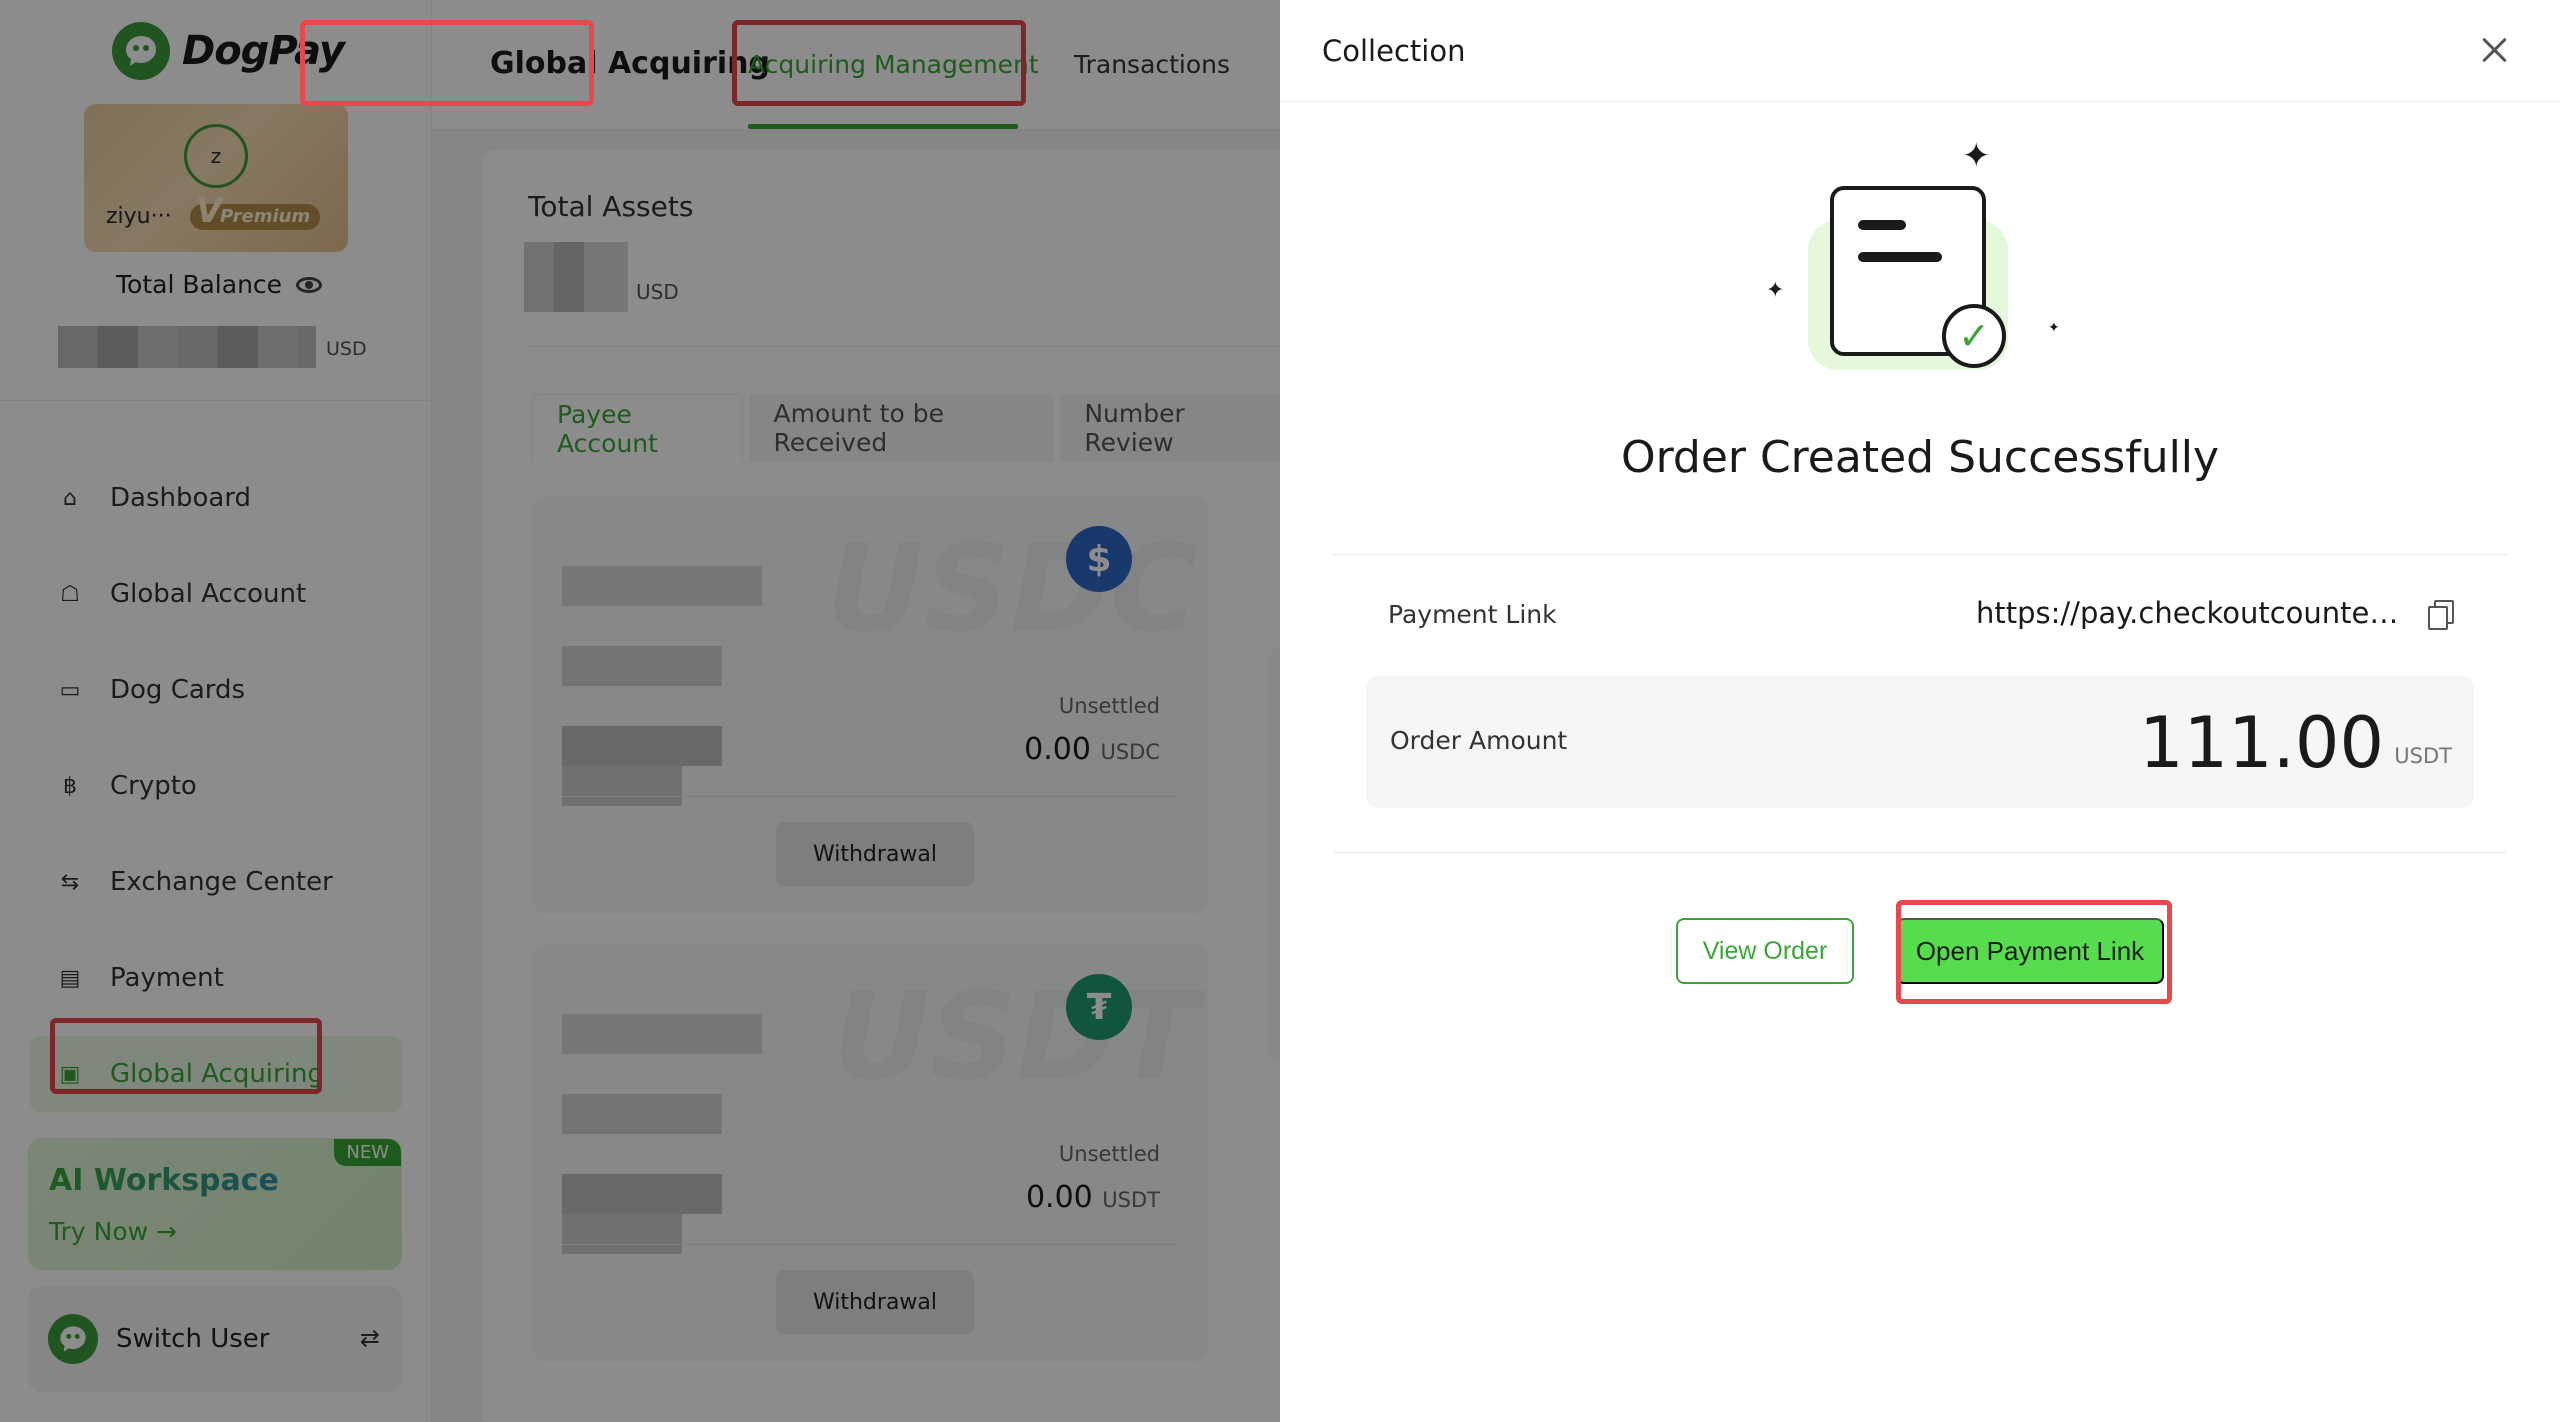  I want to click on drawer-header: Collection, so click(1920, 51).